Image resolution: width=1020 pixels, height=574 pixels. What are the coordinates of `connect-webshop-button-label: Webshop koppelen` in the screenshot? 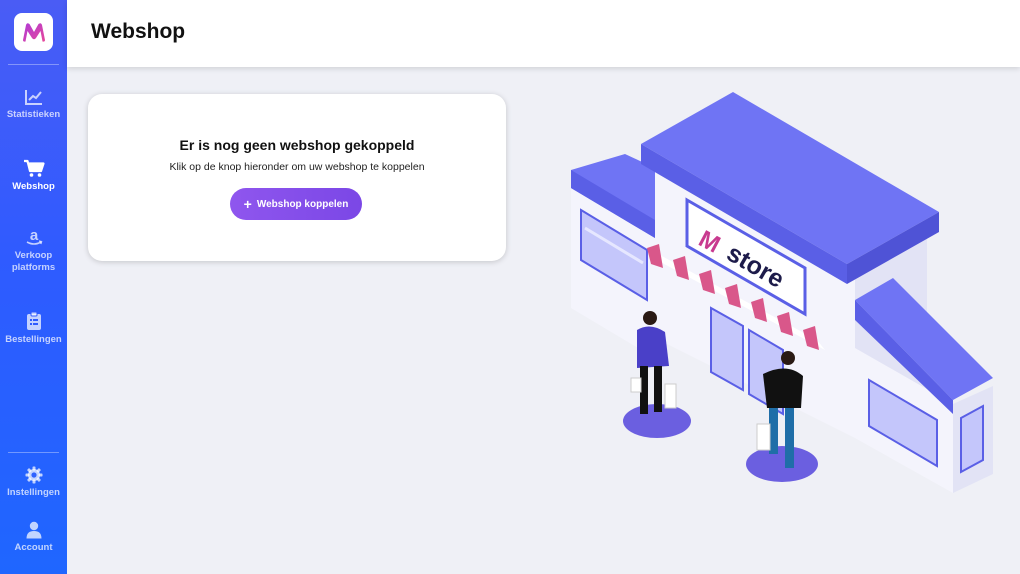 It's located at (302, 204).